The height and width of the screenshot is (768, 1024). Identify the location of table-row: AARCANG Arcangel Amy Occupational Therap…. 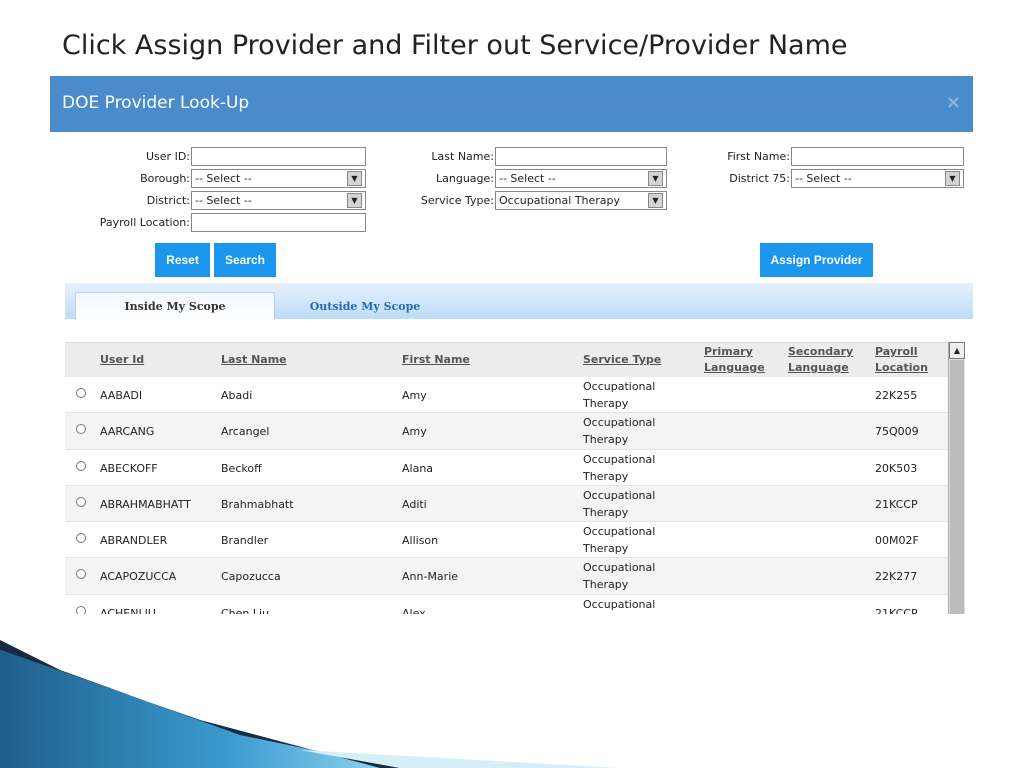
(515, 431).